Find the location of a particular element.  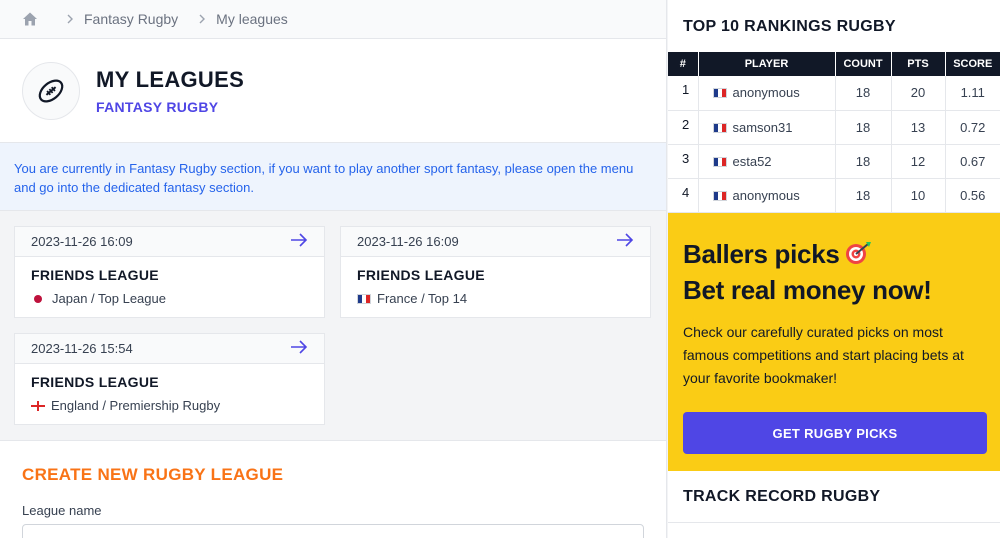

track-record-title: TRACK RECORD RUGBY is located at coordinates (834, 504).